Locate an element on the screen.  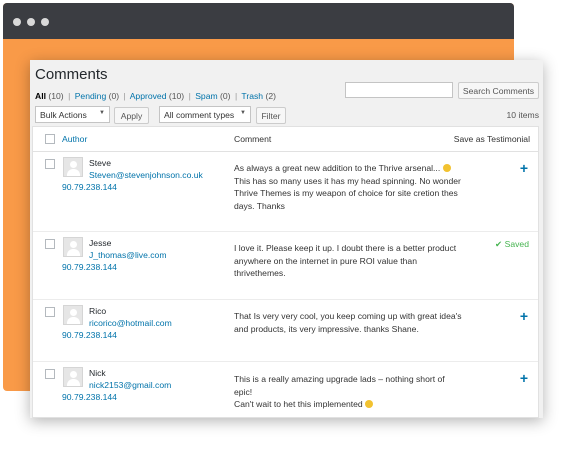
search-input is located at coordinates (399, 90).